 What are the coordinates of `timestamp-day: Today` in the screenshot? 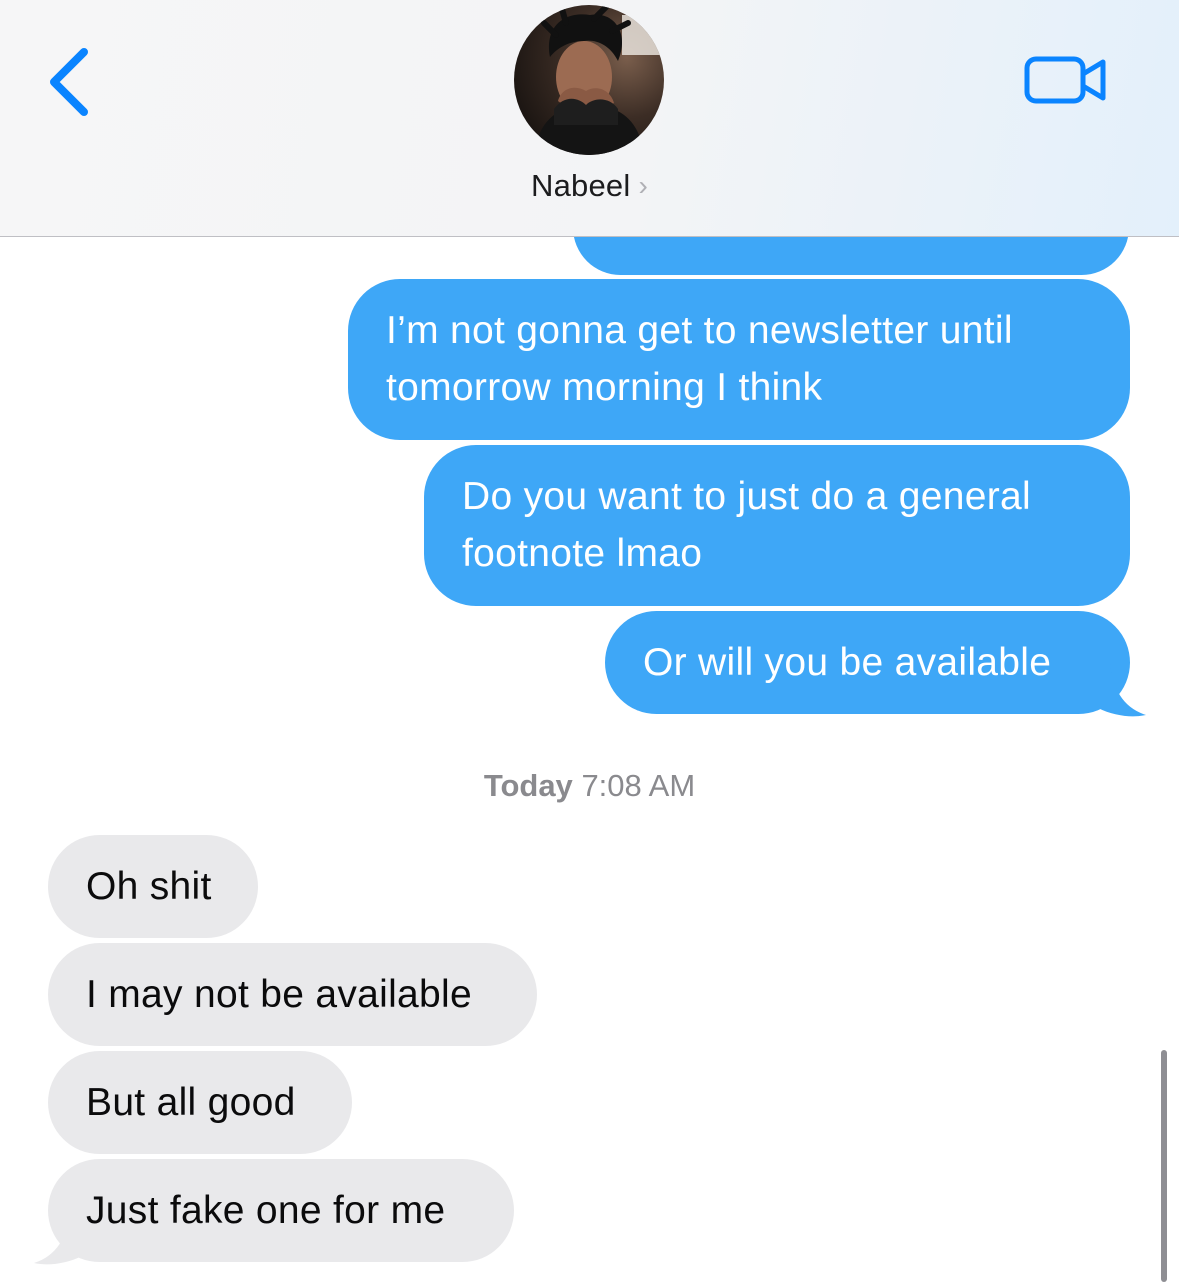 It's located at (528, 785).